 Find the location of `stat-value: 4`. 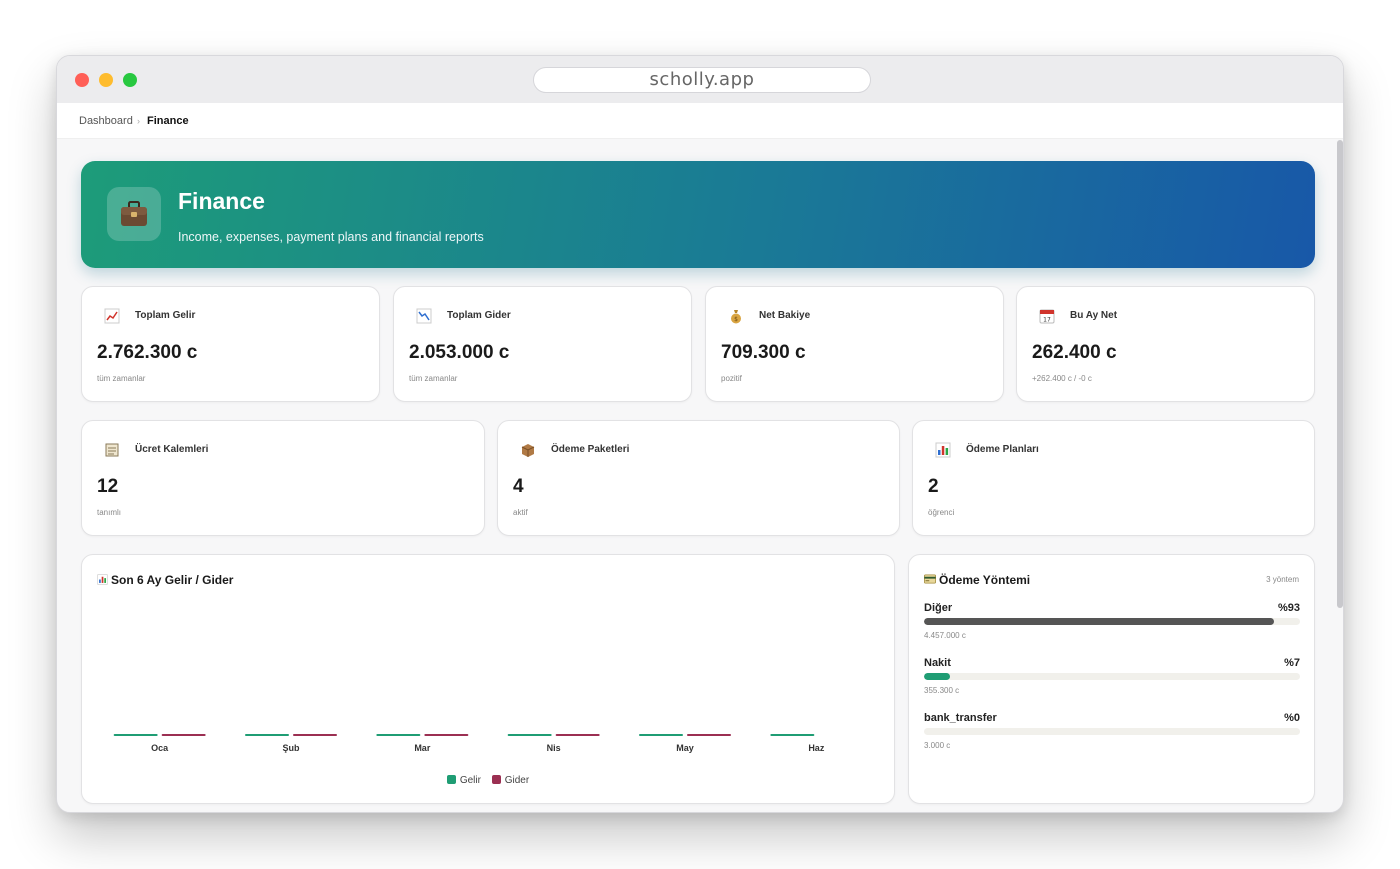

stat-value: 4 is located at coordinates (518, 486).